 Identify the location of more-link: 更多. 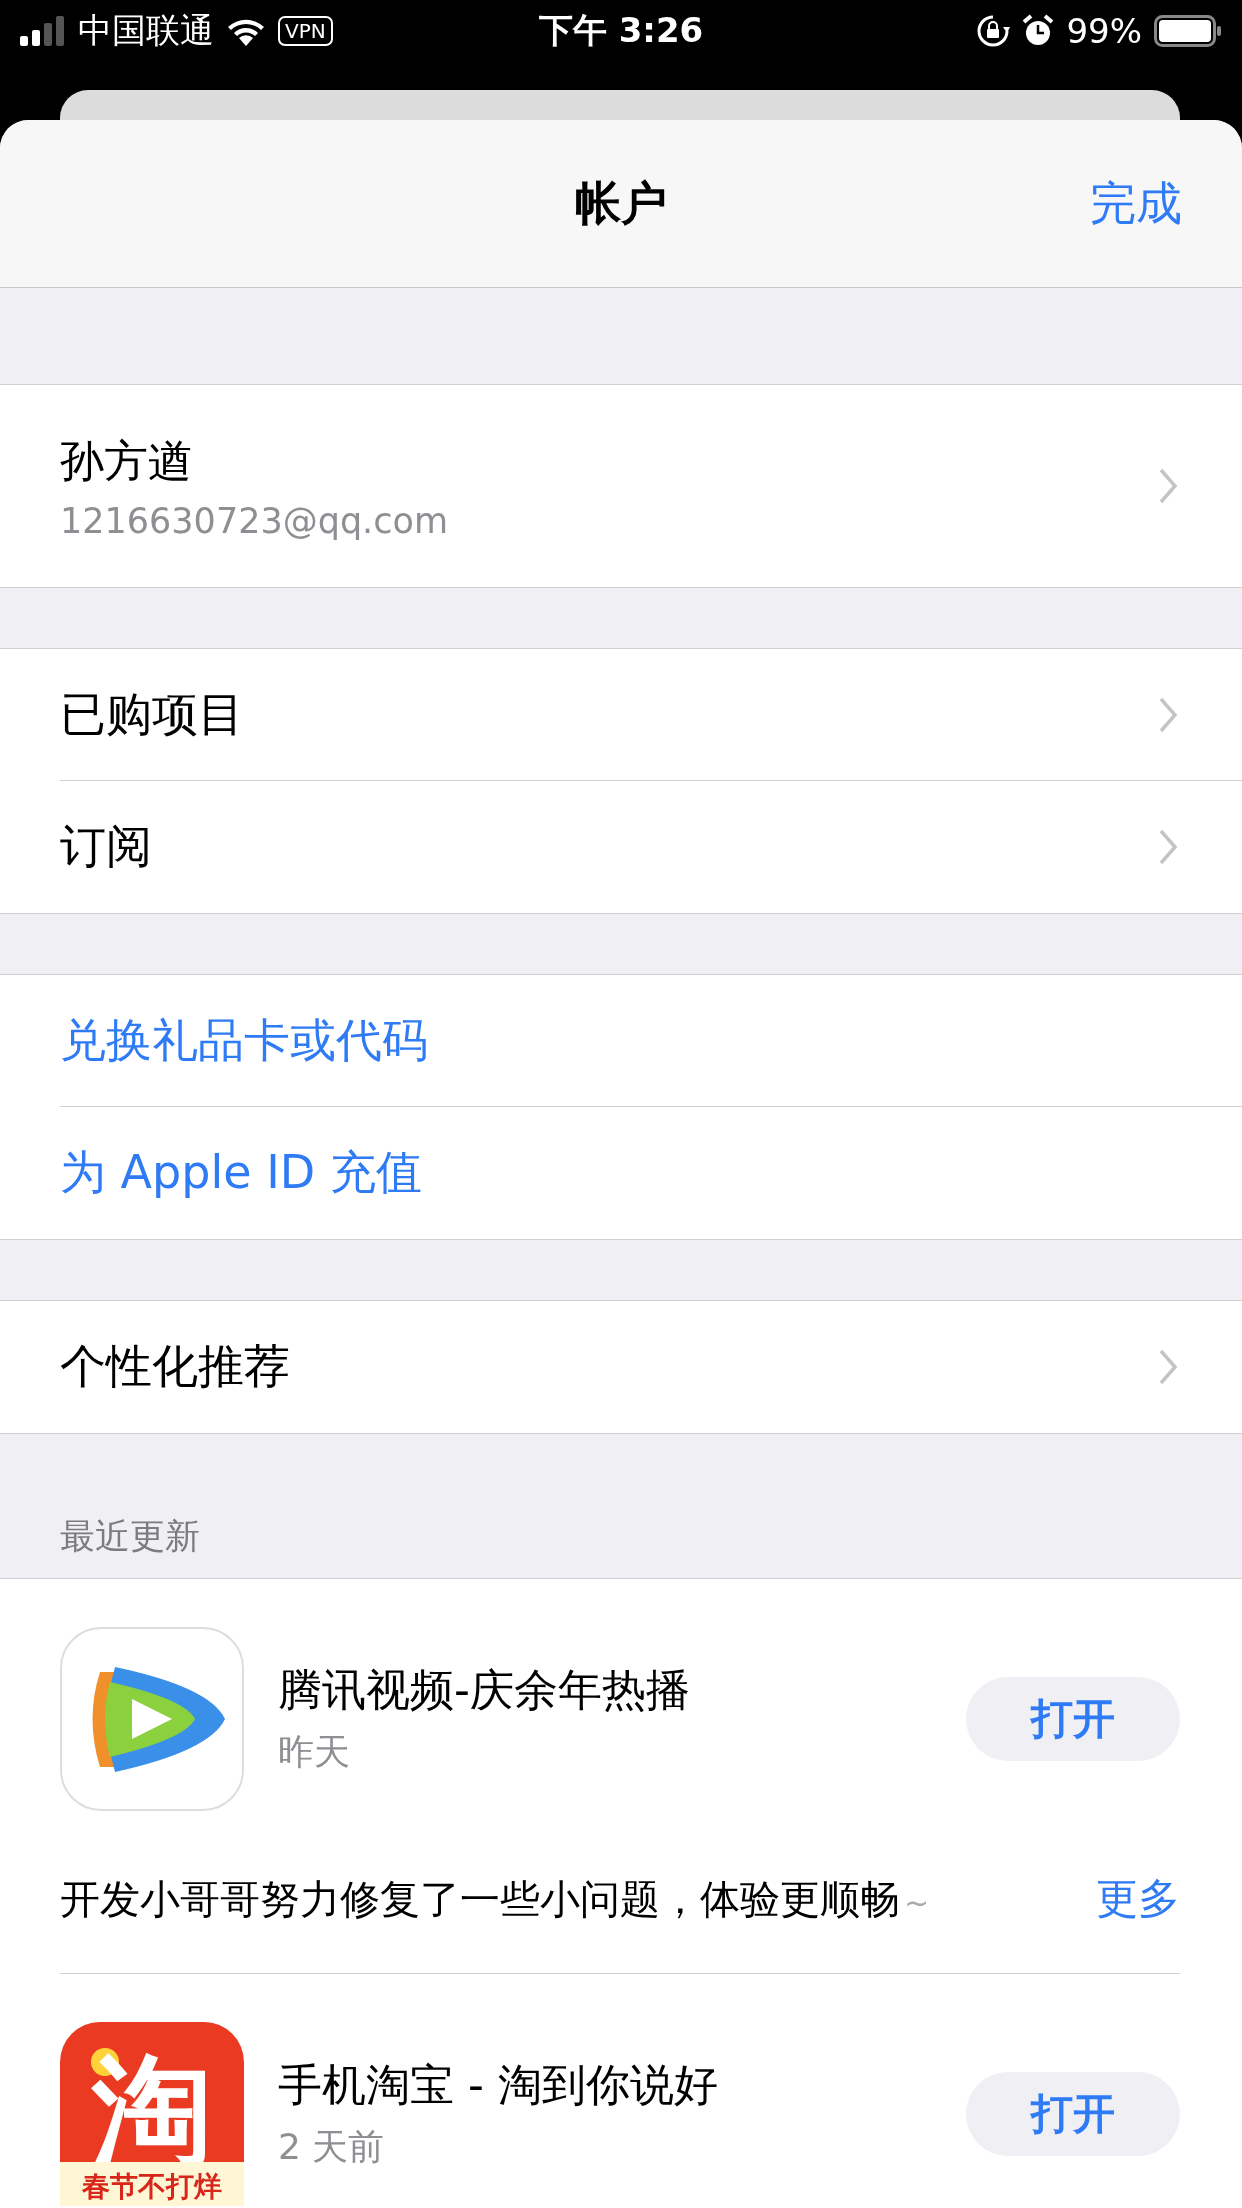
(1138, 1899).